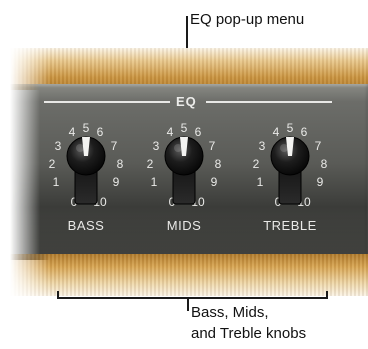 Image resolution: width=368 pixels, height=349 pixels. Describe the element at coordinates (107, 102) in the screenshot. I see `eq-divider-left` at that location.